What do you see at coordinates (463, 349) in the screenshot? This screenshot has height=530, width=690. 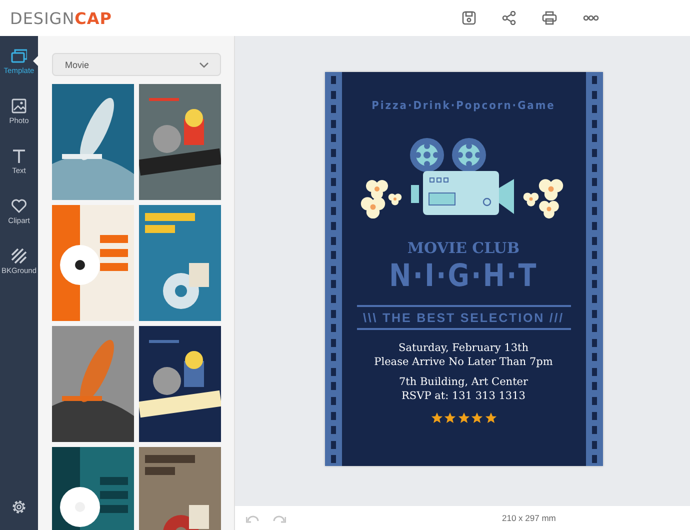 I see `poster-text: Saturday, February 13th` at bounding box center [463, 349].